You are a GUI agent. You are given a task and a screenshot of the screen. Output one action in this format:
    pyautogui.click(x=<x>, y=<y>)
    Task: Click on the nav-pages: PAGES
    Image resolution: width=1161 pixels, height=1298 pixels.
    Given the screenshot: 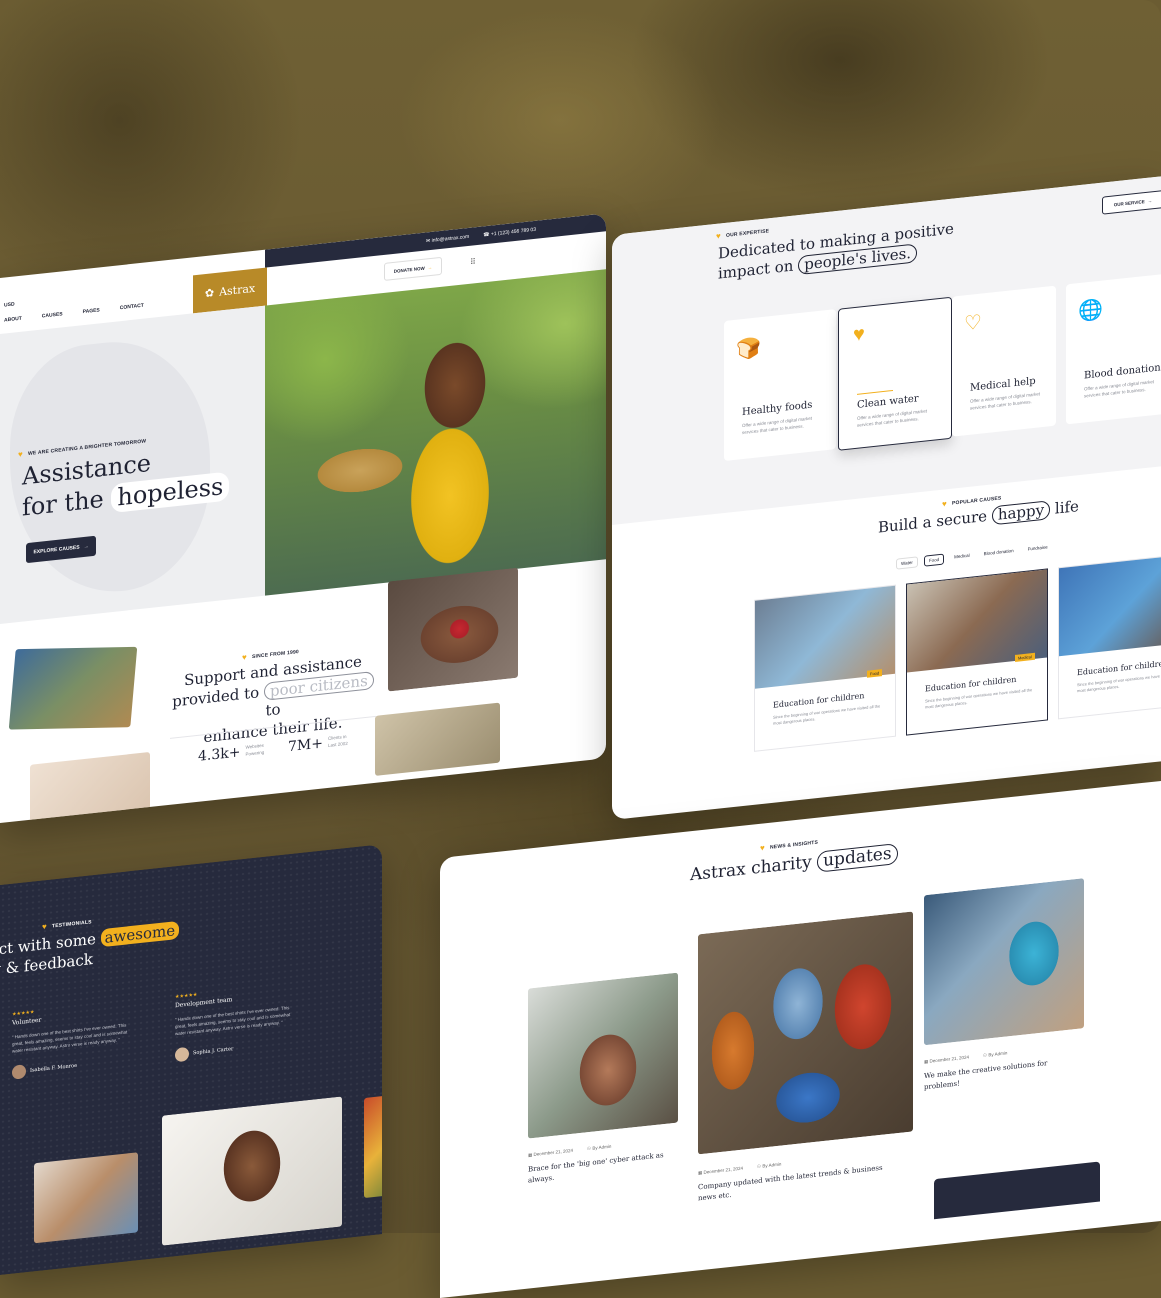 What is the action you would take?
    pyautogui.click(x=91, y=311)
    